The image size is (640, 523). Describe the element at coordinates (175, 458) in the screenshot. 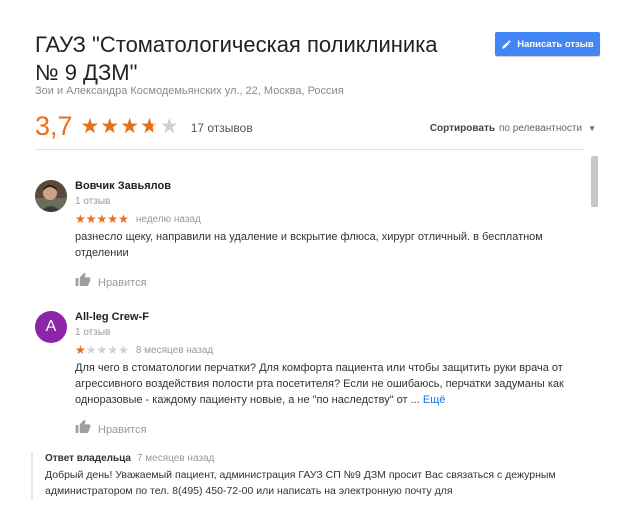

I see `owner-reply-date: 7 месяцев назад` at that location.